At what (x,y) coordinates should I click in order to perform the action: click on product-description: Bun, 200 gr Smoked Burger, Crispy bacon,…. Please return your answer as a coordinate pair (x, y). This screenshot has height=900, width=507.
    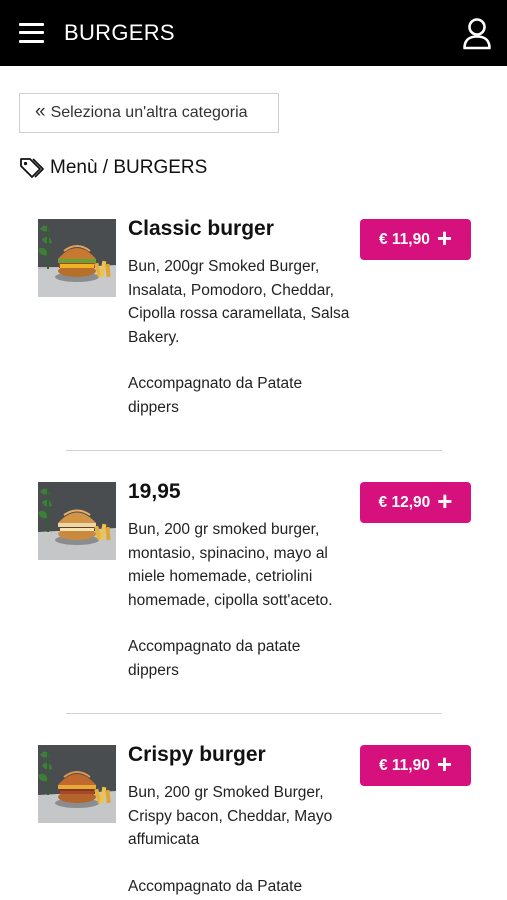
    Looking at the image, I should click on (230, 816).